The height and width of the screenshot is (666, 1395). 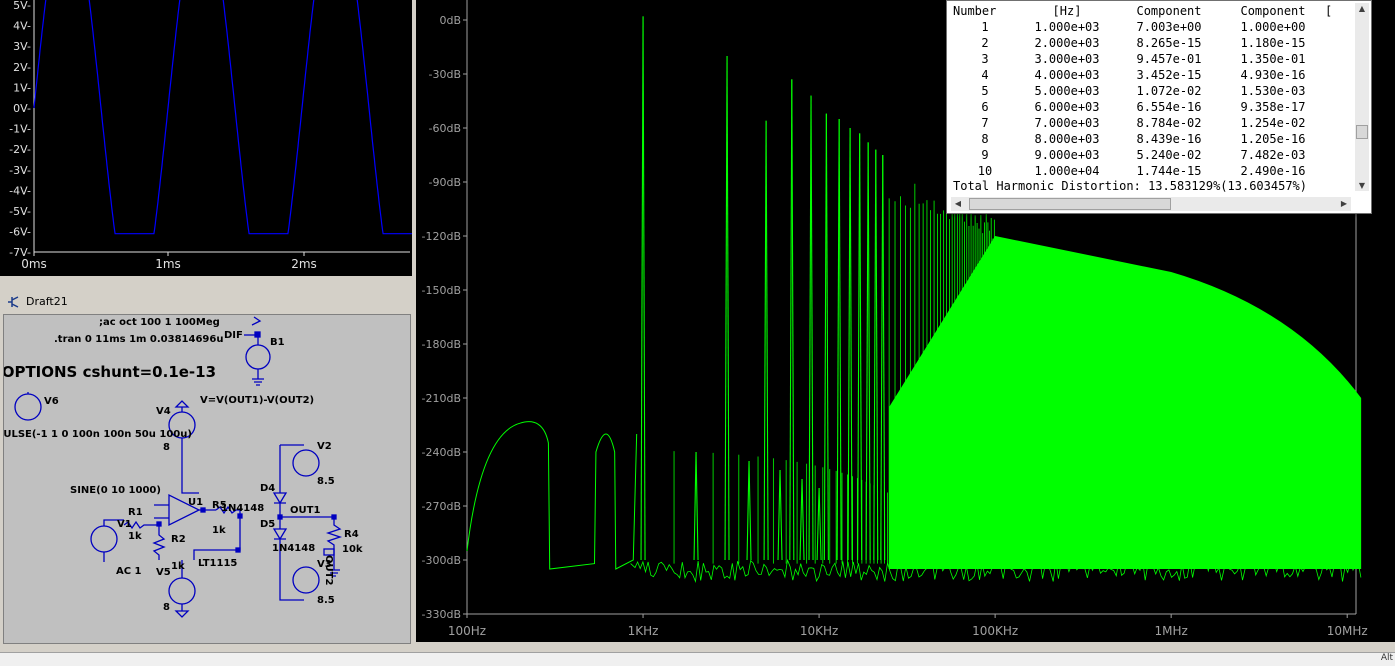 I want to click on harmonic-normalized: 1.205e-16, so click(x=1273, y=139).